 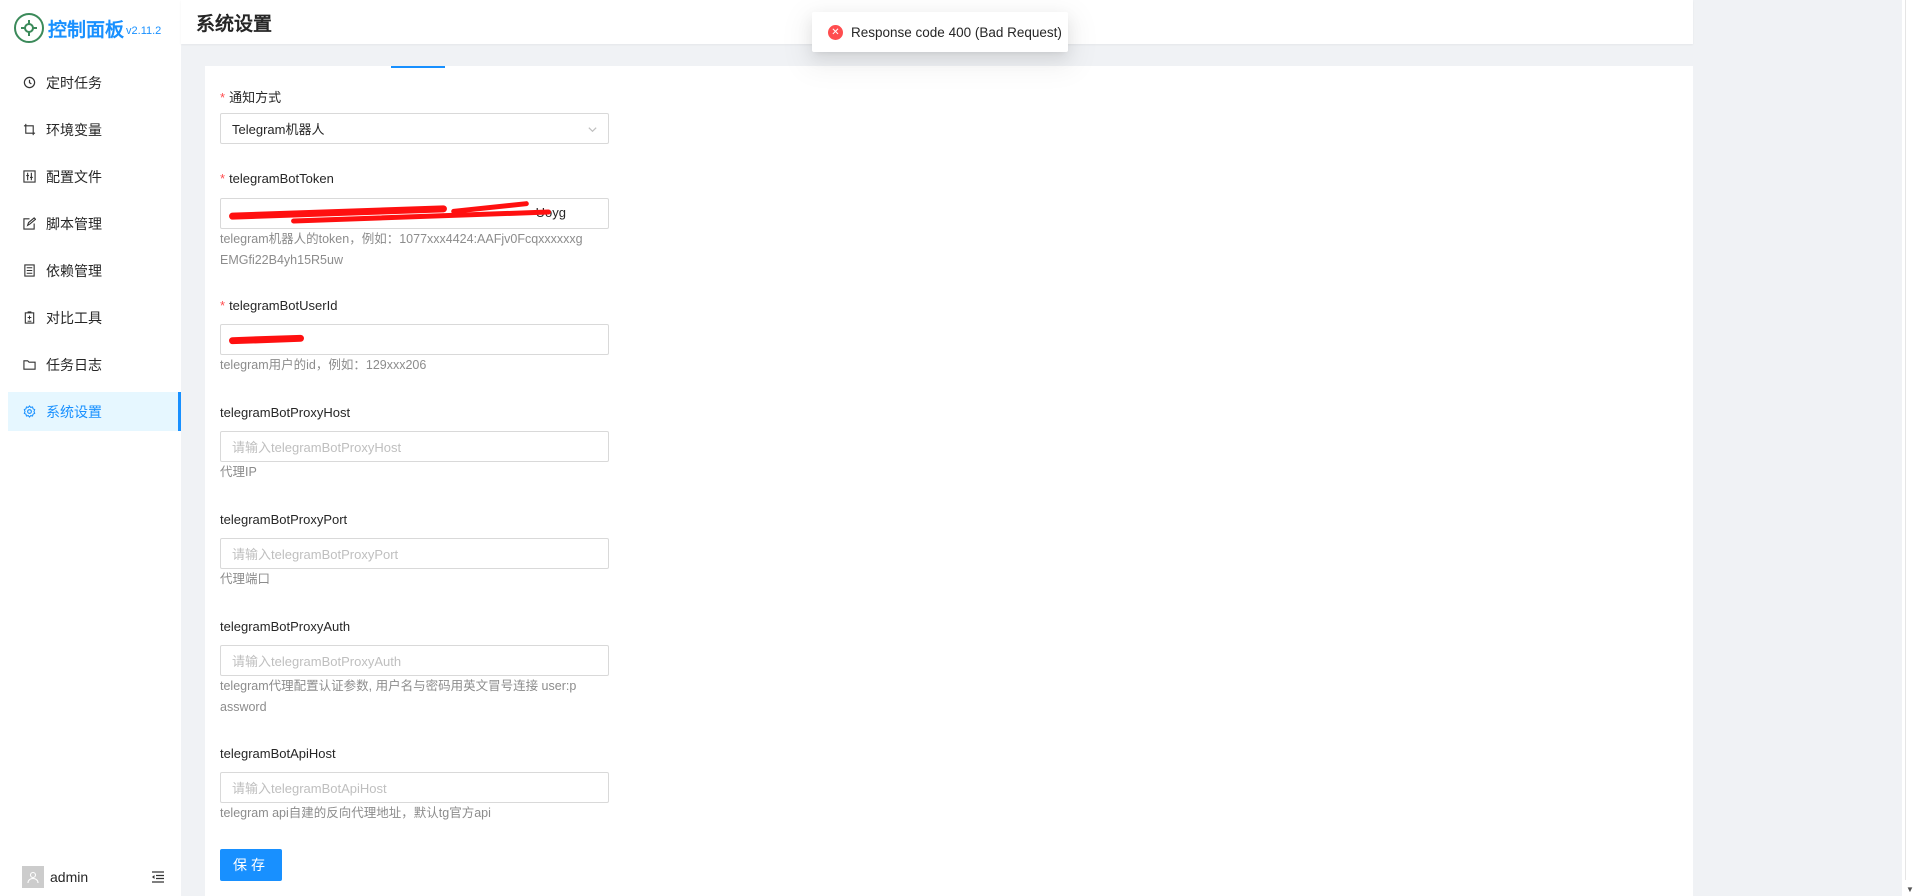 I want to click on sidebar-item-dependencies: 依赖管理, so click(x=94, y=270).